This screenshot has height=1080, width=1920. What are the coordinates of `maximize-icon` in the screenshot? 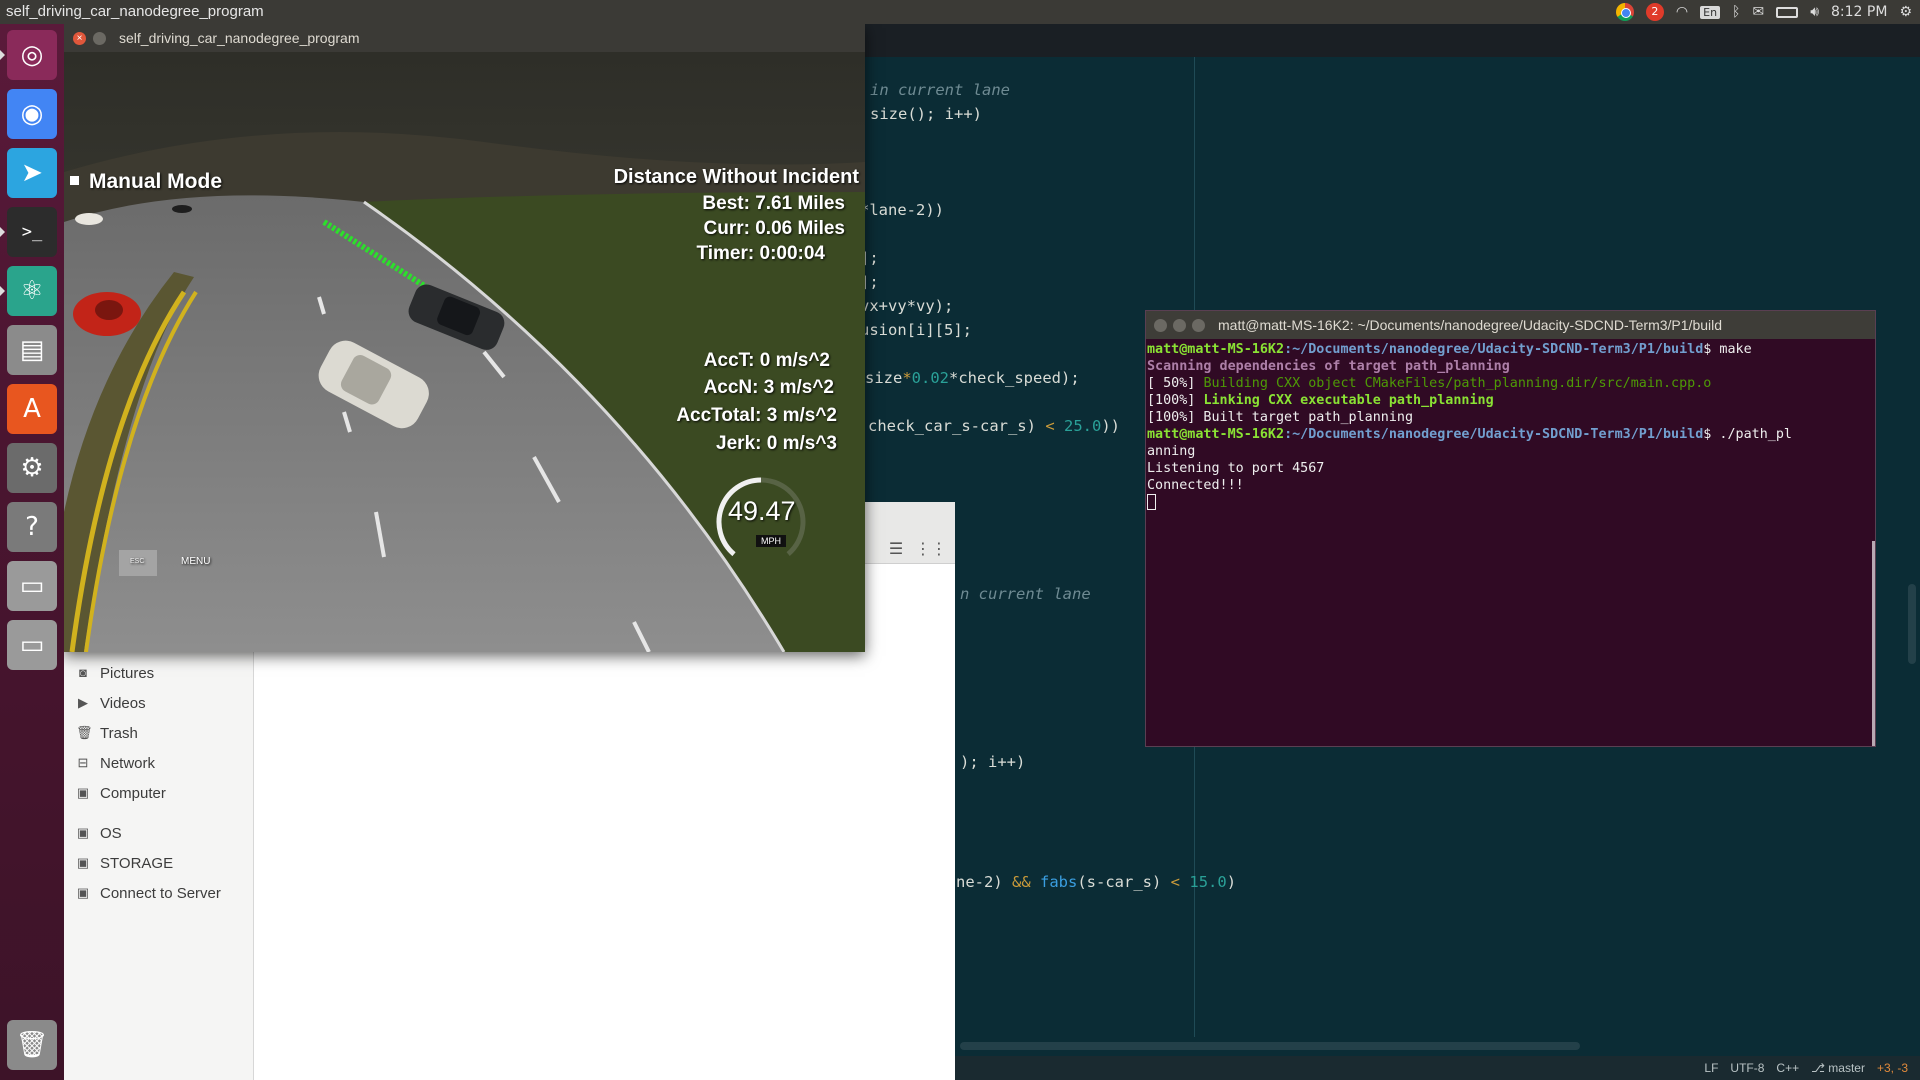 It's located at (1198, 325).